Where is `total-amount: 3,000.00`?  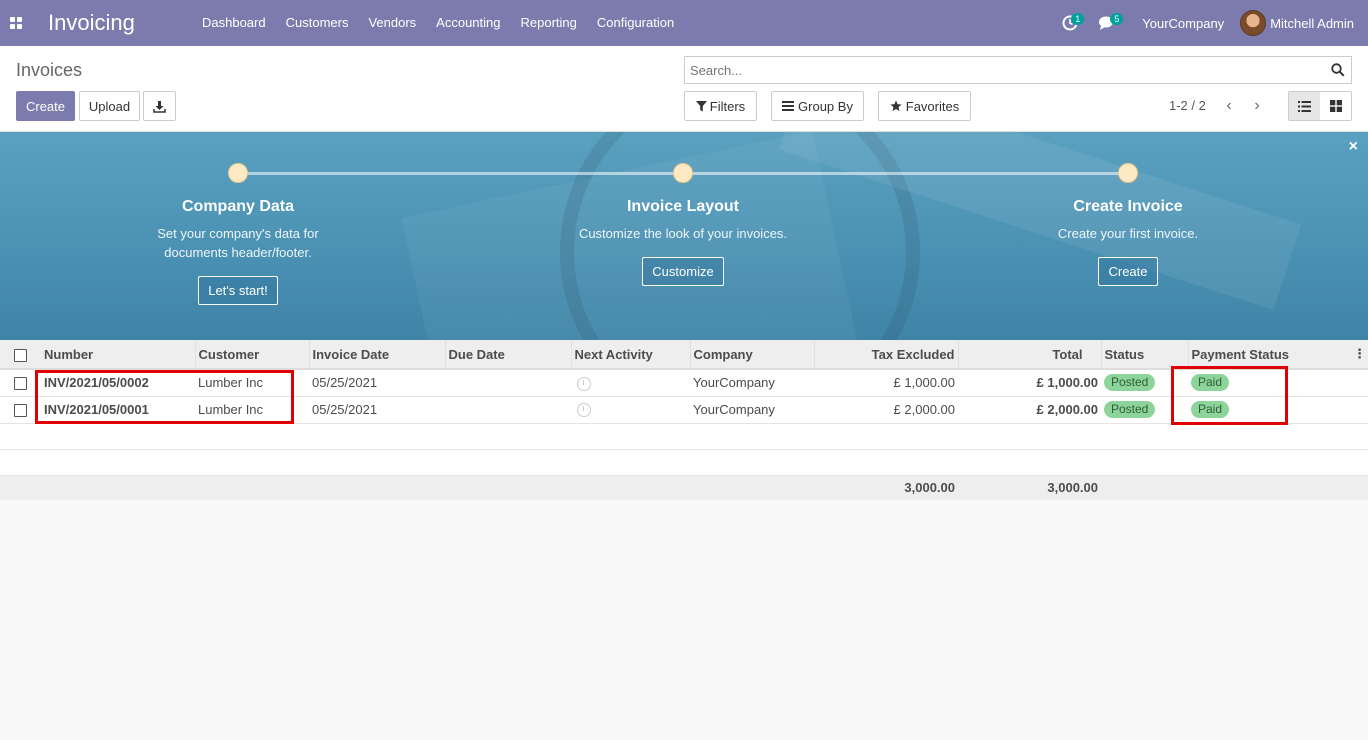
total-amount: 3,000.00 is located at coordinates (1029, 487).